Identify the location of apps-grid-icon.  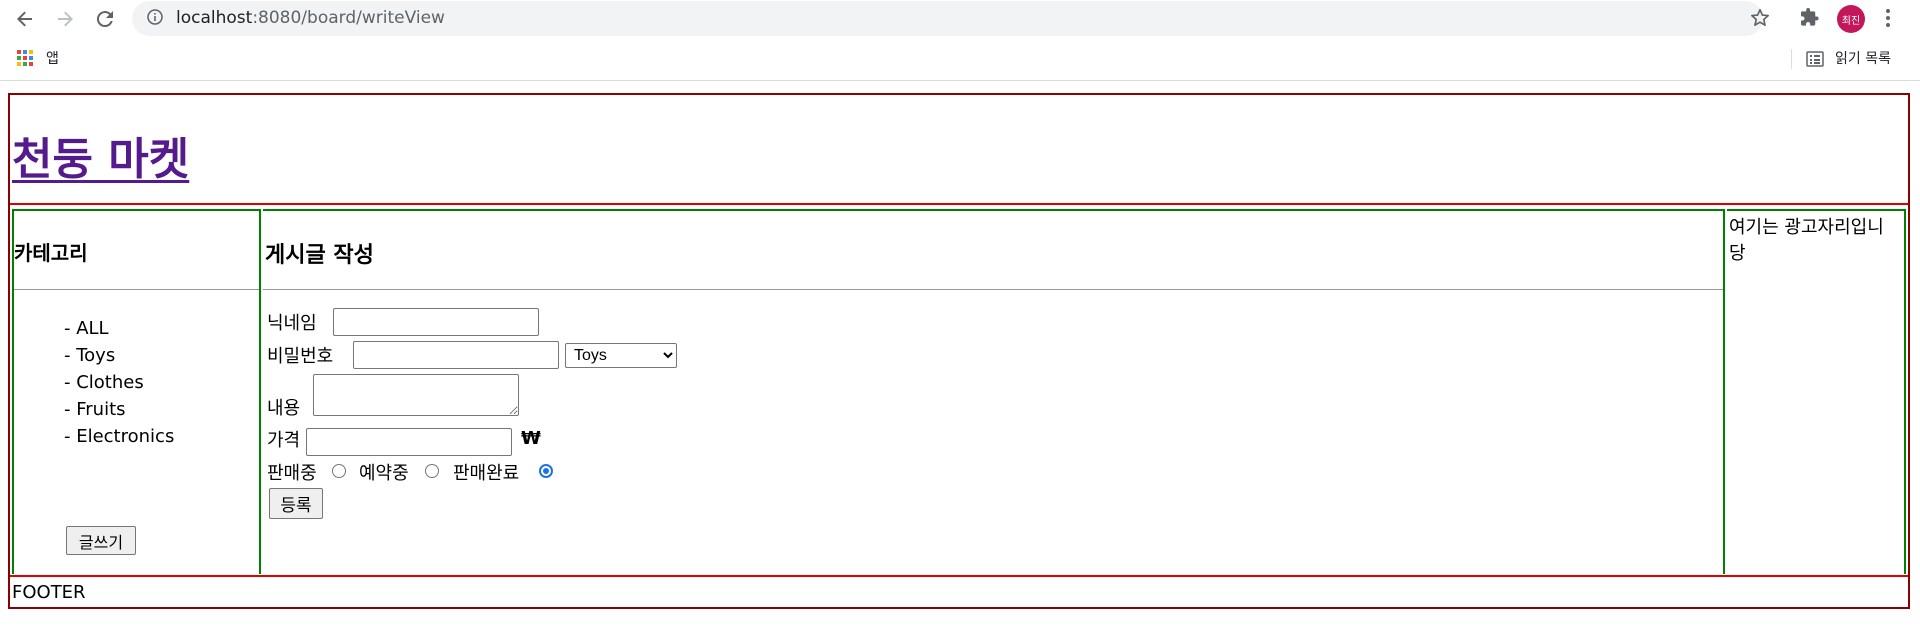
(25, 58).